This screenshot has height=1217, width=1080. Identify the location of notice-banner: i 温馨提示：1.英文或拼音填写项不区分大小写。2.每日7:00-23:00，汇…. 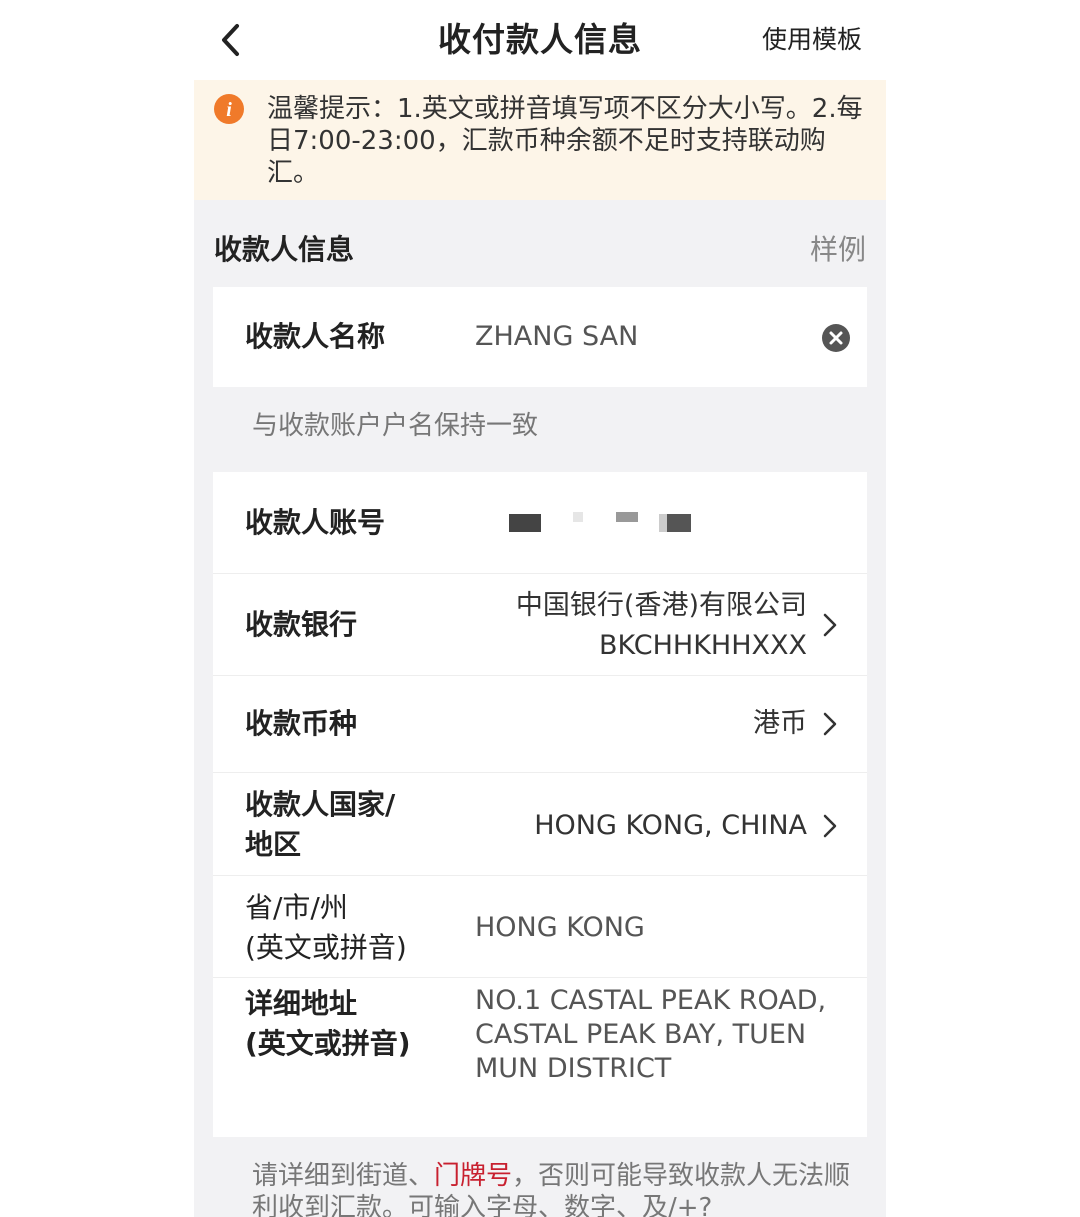
(540, 140).